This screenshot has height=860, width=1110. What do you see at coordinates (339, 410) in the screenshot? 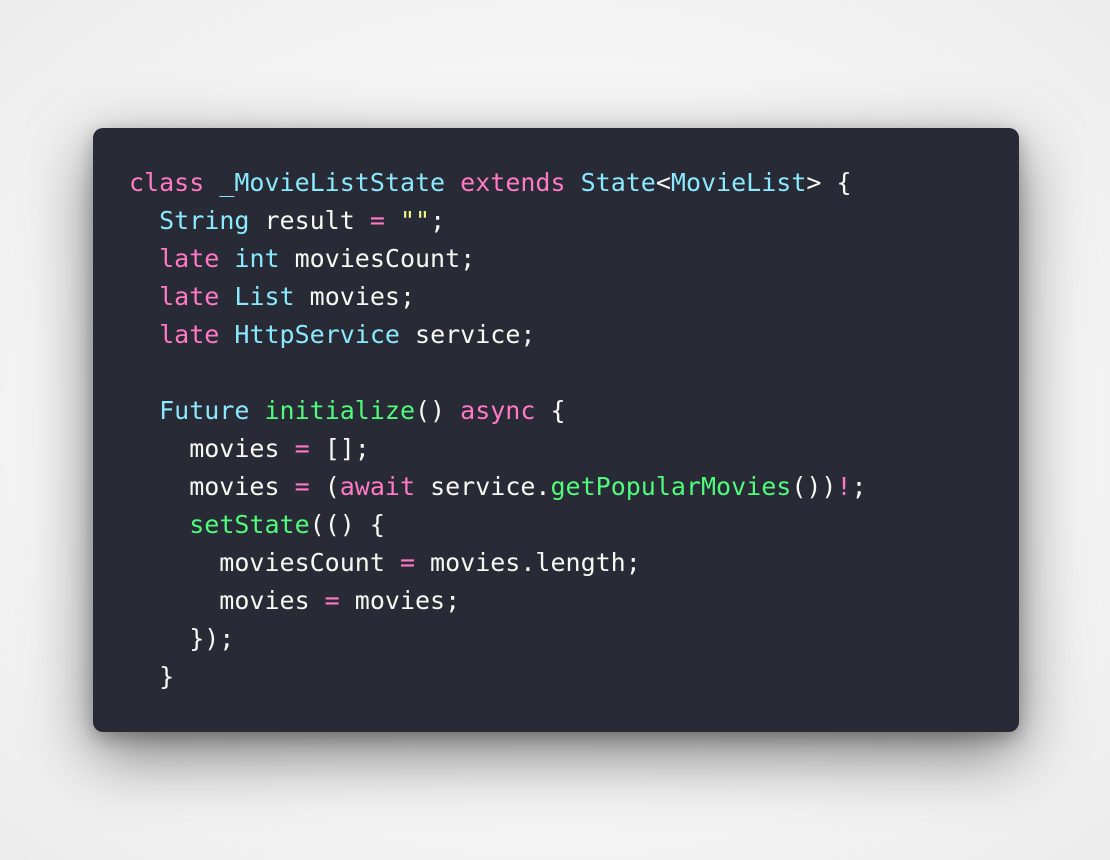
I see `code-token-function: initialize` at bounding box center [339, 410].